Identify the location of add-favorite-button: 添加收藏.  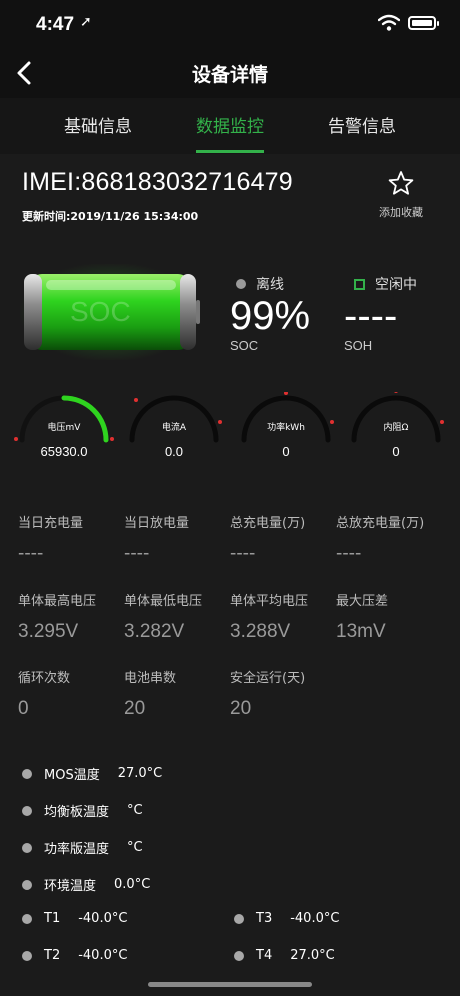
(401, 195).